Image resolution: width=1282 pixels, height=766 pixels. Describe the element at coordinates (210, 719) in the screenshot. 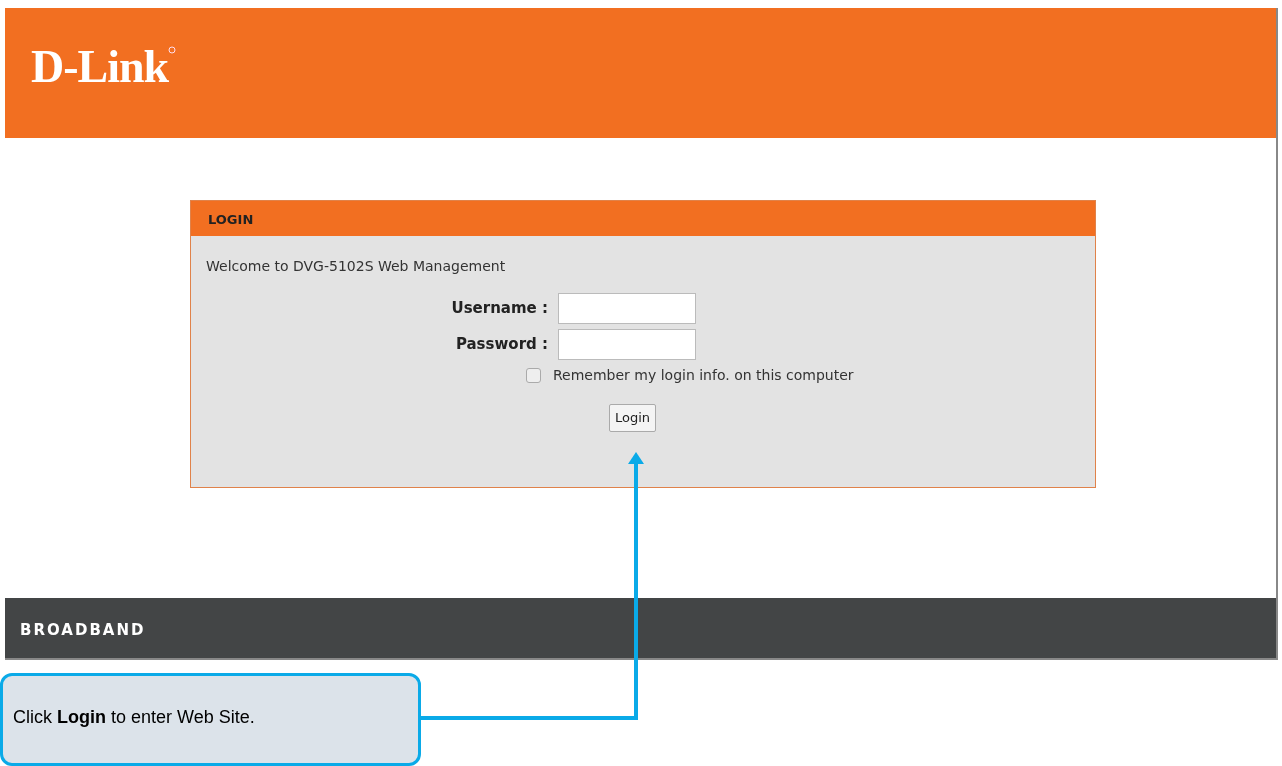

I see `callout-note: Click Login to enter Web Site.` at that location.